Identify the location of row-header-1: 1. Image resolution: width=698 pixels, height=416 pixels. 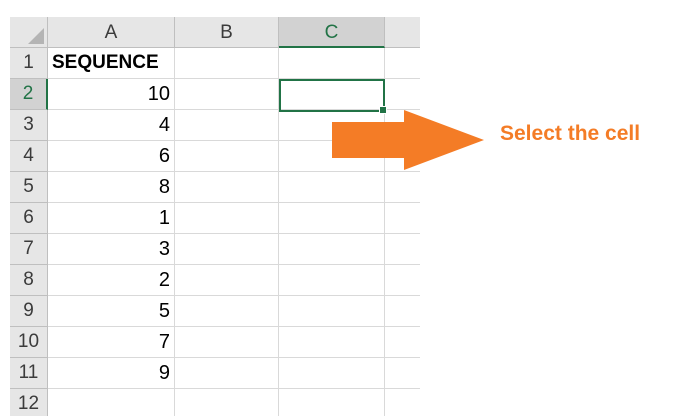
(29, 63).